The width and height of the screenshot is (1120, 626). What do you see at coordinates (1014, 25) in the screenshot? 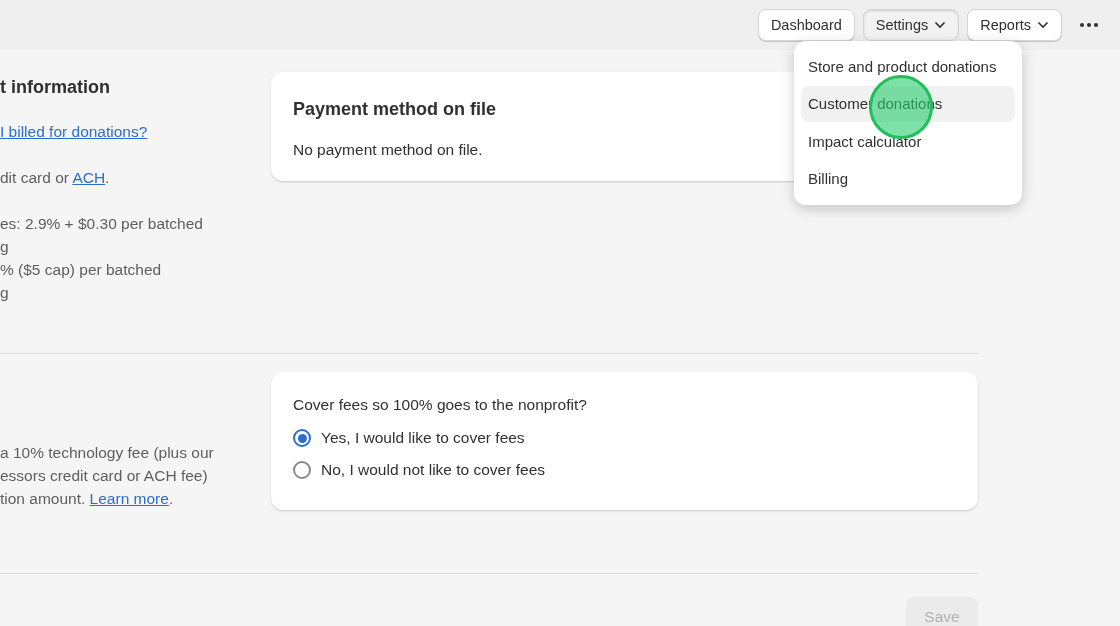
I see `nav-button: Reports` at bounding box center [1014, 25].